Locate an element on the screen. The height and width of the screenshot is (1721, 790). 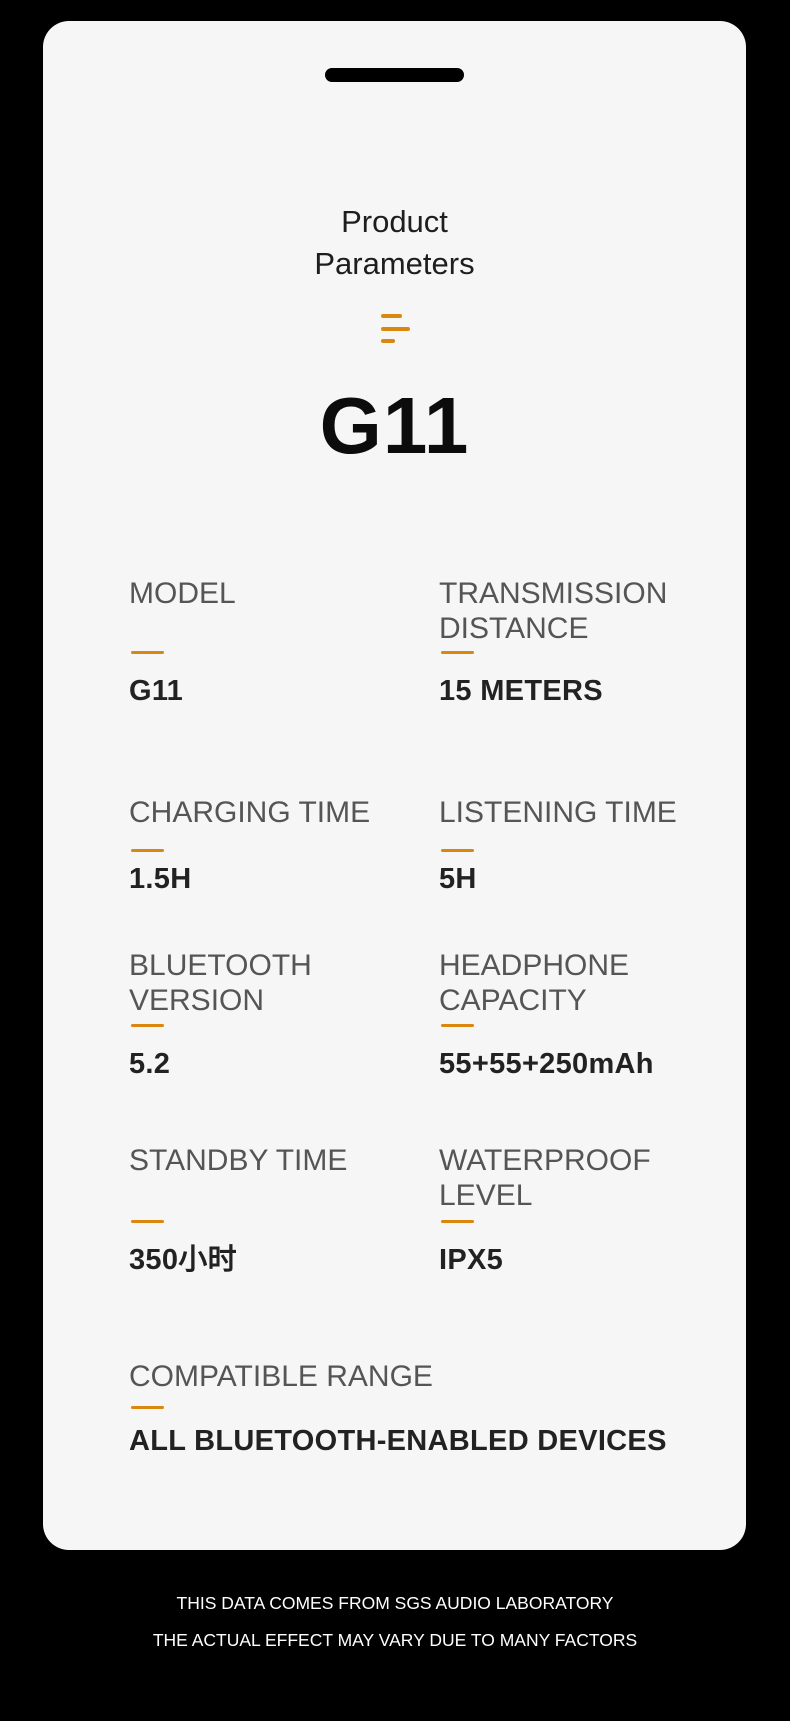
model-heading: G11 is located at coordinates (394, 425).